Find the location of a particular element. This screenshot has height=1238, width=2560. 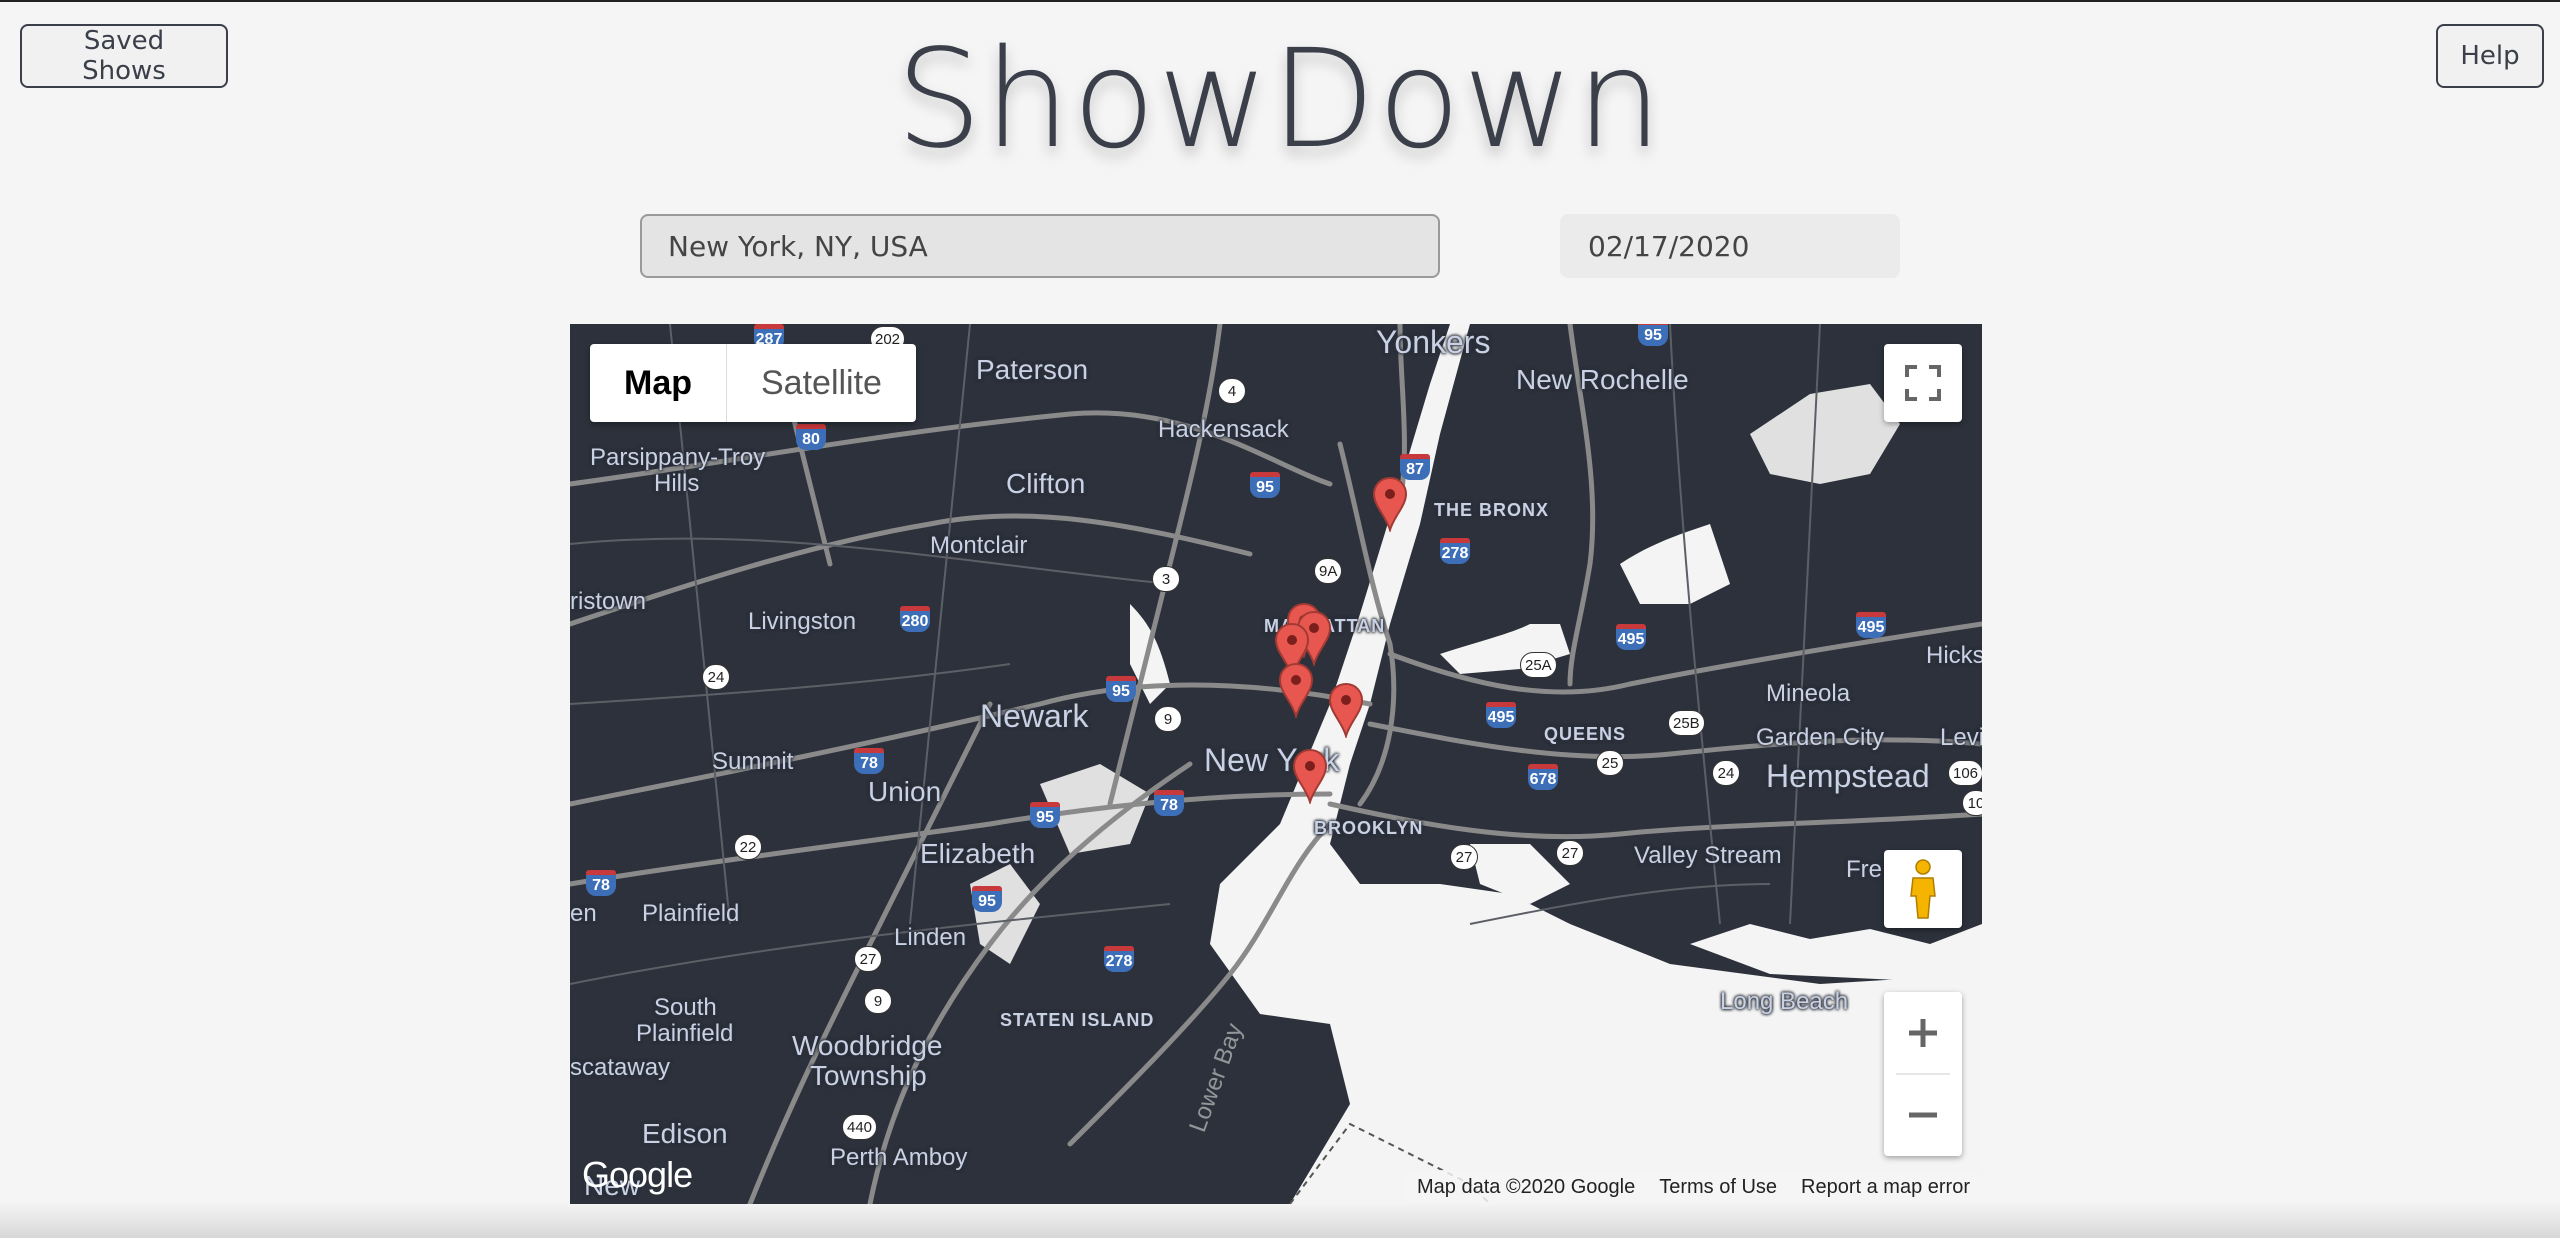

label-paterson: Paterson is located at coordinates (1032, 369).